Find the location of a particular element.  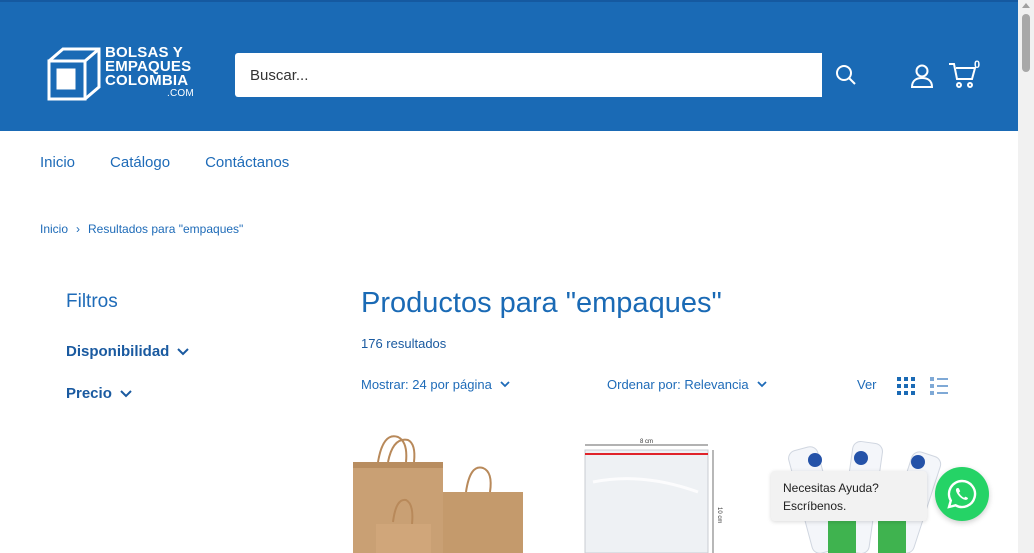

result-count: 176 resultados is located at coordinates (404, 343).